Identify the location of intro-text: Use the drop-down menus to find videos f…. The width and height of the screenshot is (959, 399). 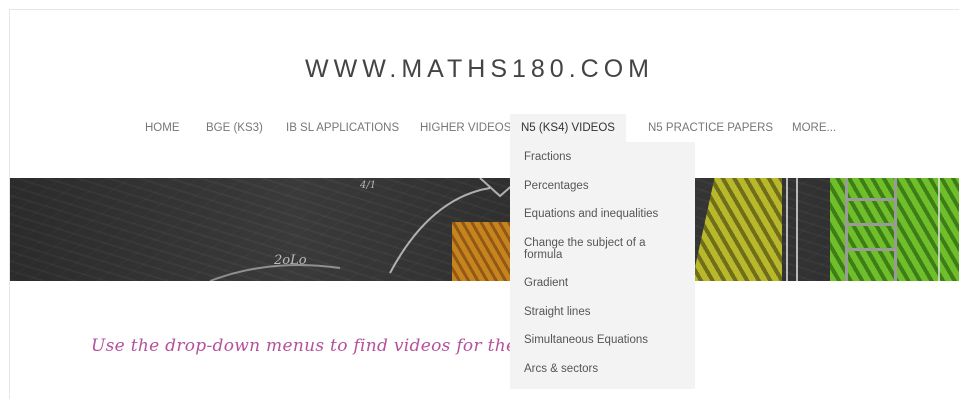
(333, 346).